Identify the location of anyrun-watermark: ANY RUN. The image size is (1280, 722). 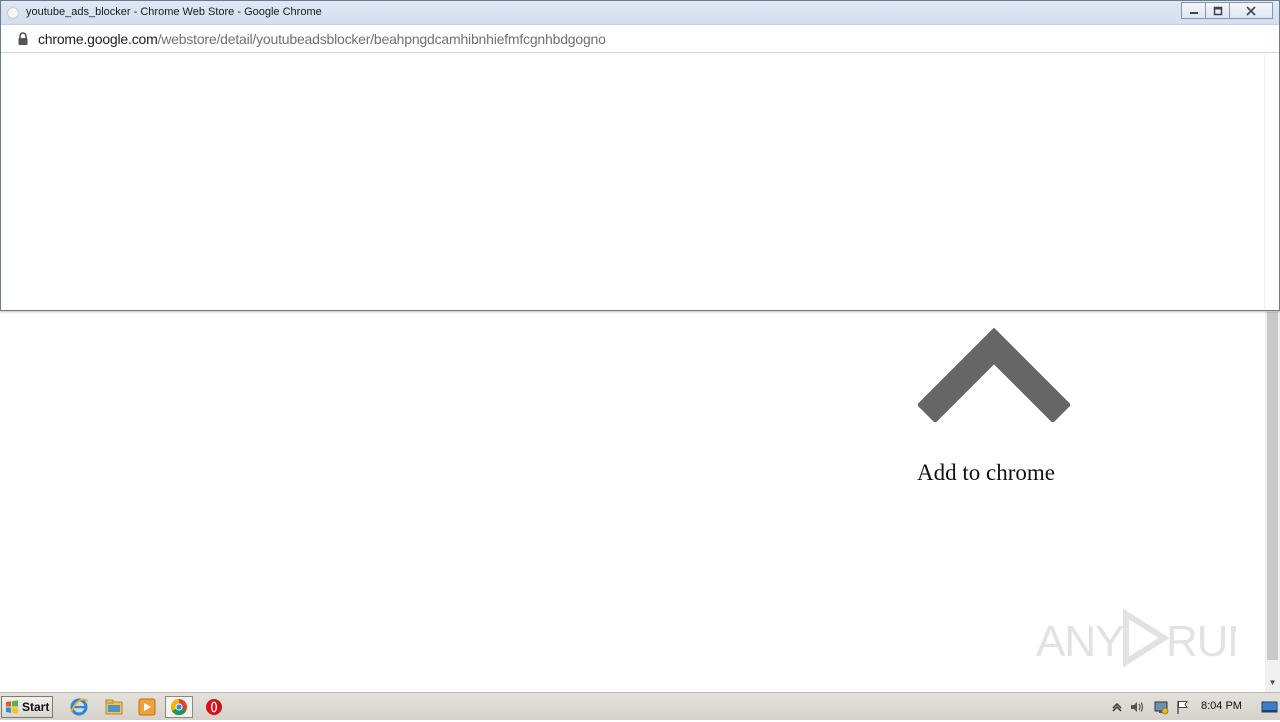
(1147, 638).